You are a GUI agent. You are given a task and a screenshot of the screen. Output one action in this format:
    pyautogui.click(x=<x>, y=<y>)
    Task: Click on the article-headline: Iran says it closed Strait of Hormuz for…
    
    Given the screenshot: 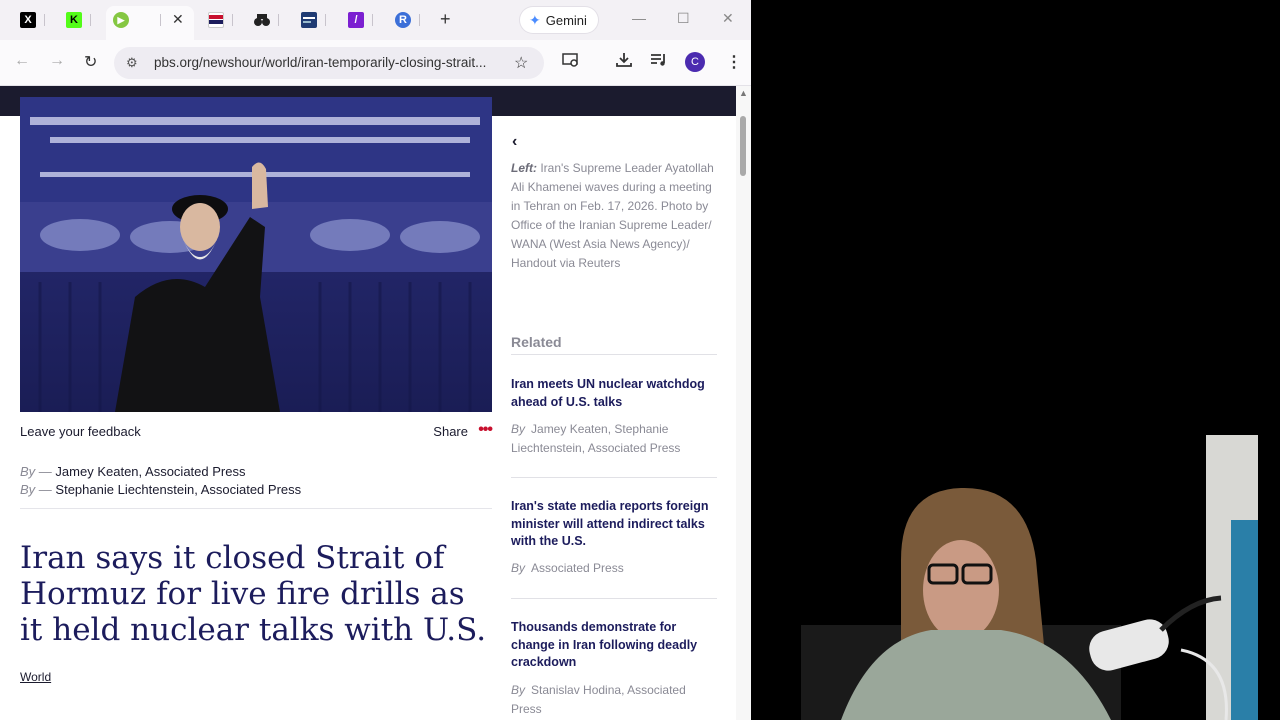 What is the action you would take?
    pyautogui.click(x=253, y=594)
    